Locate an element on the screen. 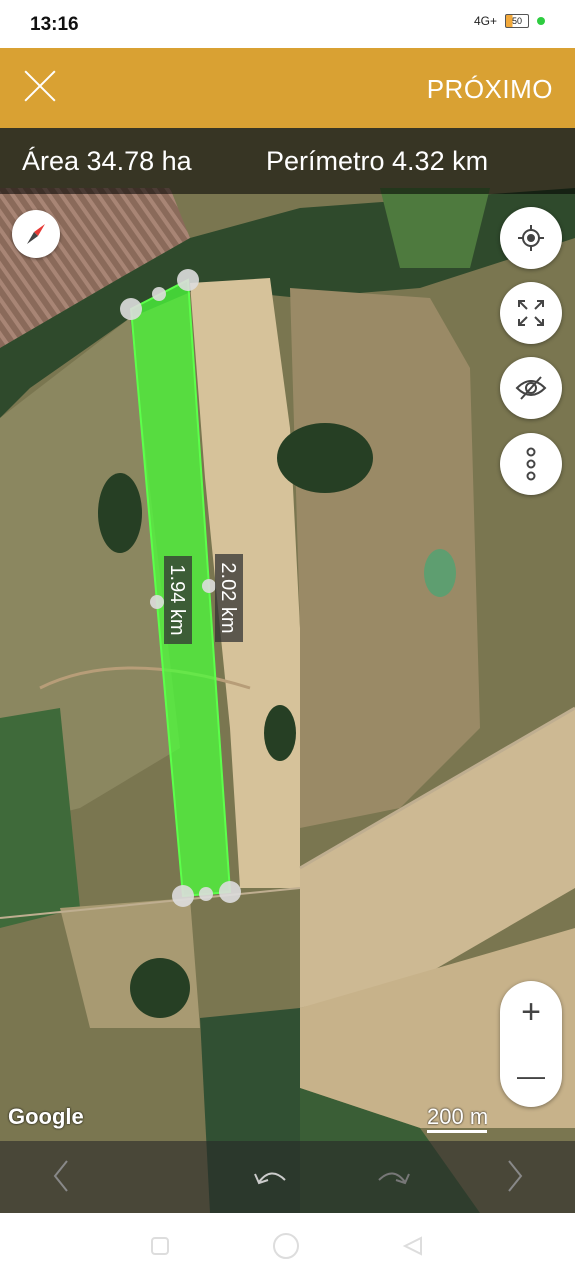 The height and width of the screenshot is (1280, 575). measurement-summary: Área 34.78 ha Perímetro 4.32 km is located at coordinates (287, 161).